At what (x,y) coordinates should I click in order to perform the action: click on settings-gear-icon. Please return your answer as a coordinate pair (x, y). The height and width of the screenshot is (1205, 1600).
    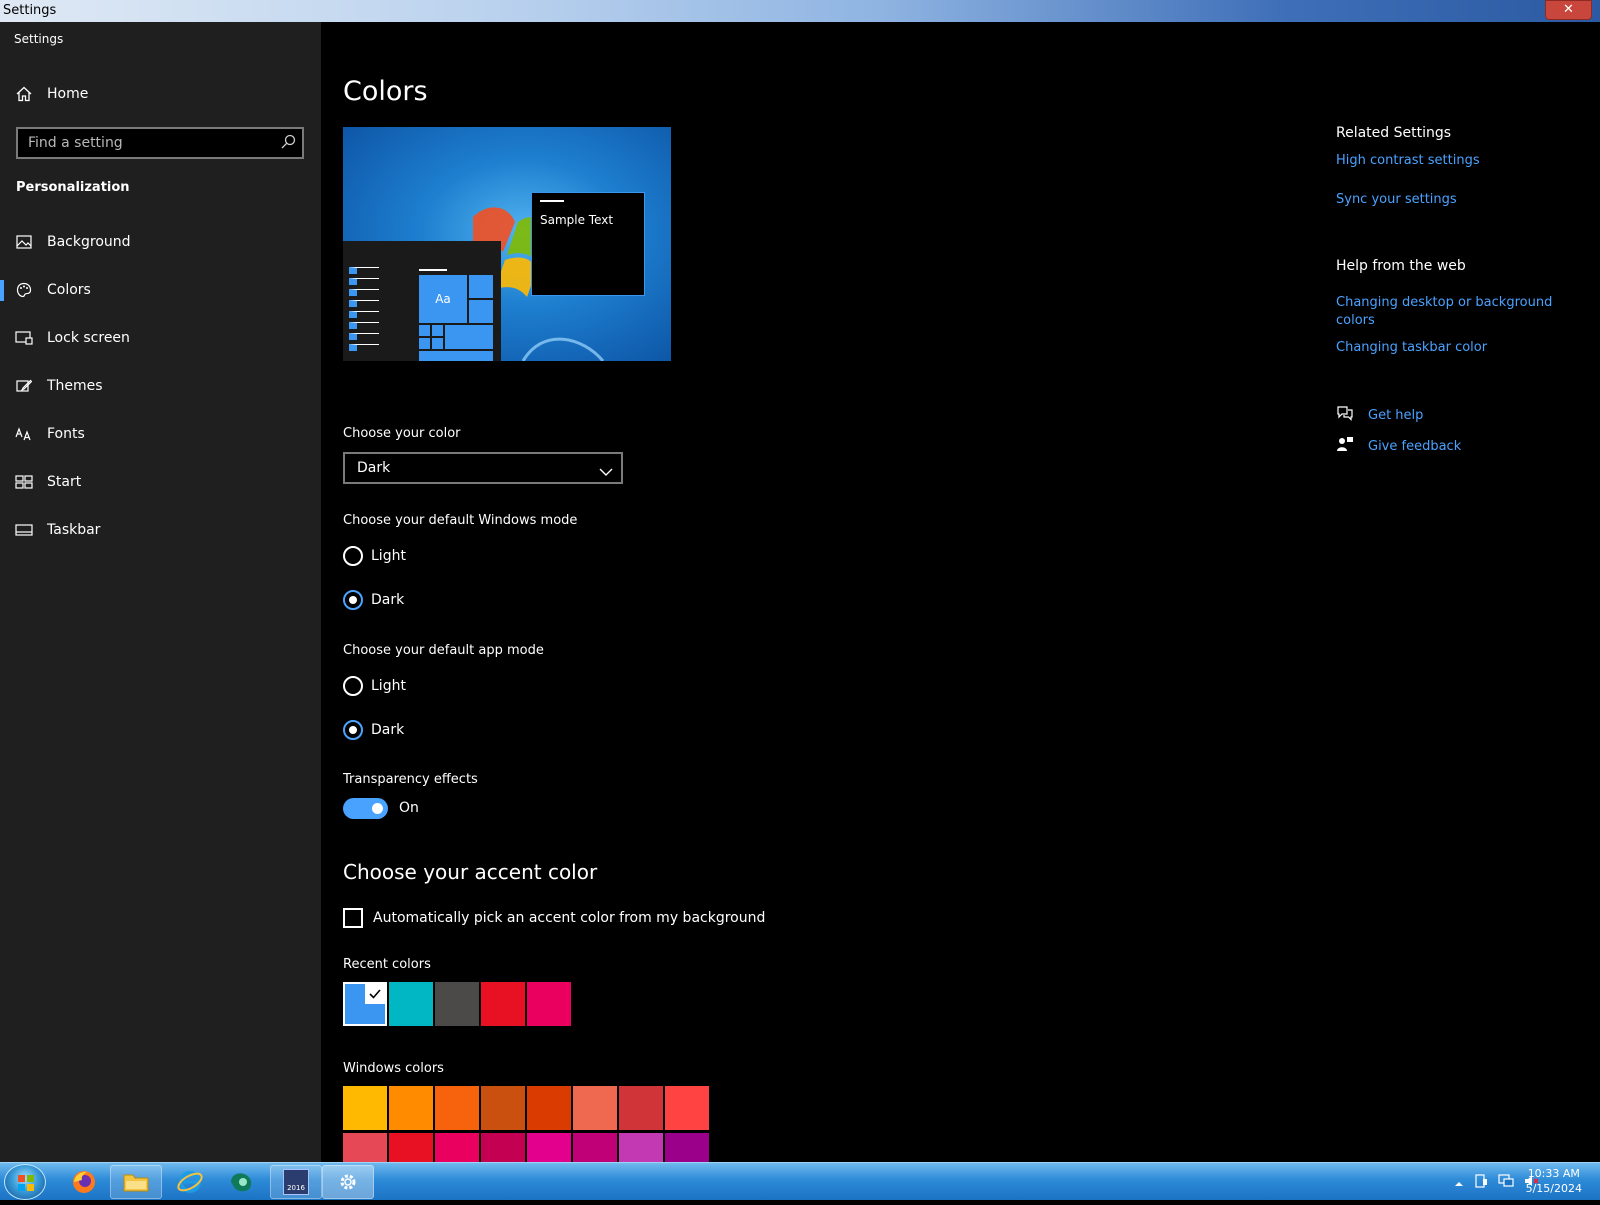
    Looking at the image, I should click on (348, 1182).